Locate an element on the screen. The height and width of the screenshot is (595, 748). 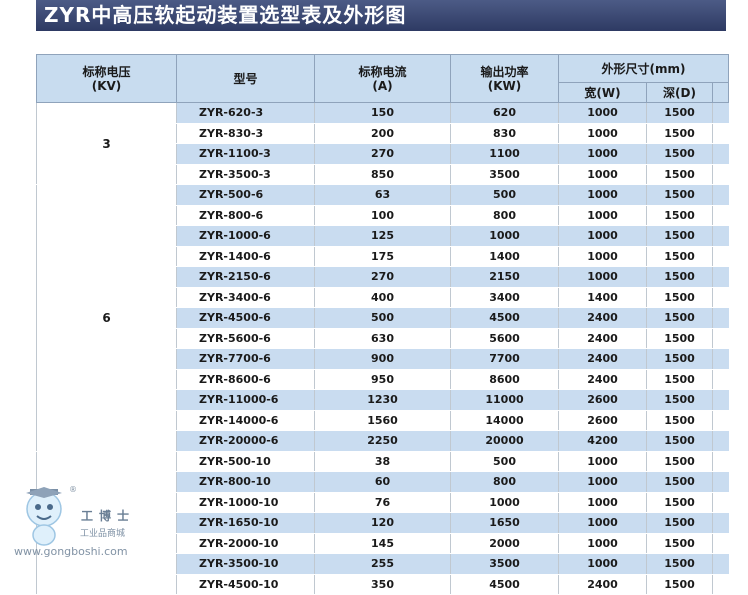
header-current: 标称电流 (A) is located at coordinates (382, 78).